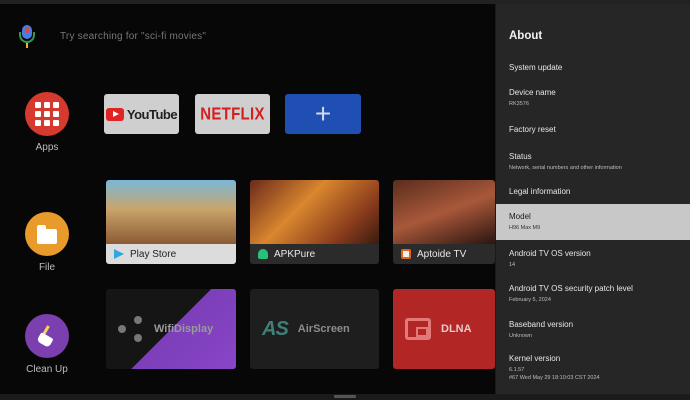 The width and height of the screenshot is (690, 400). What do you see at coordinates (554, 378) in the screenshot?
I see `settings-item-value-detail: #67 Wed May 29 18:10:03 CST 2024` at bounding box center [554, 378].